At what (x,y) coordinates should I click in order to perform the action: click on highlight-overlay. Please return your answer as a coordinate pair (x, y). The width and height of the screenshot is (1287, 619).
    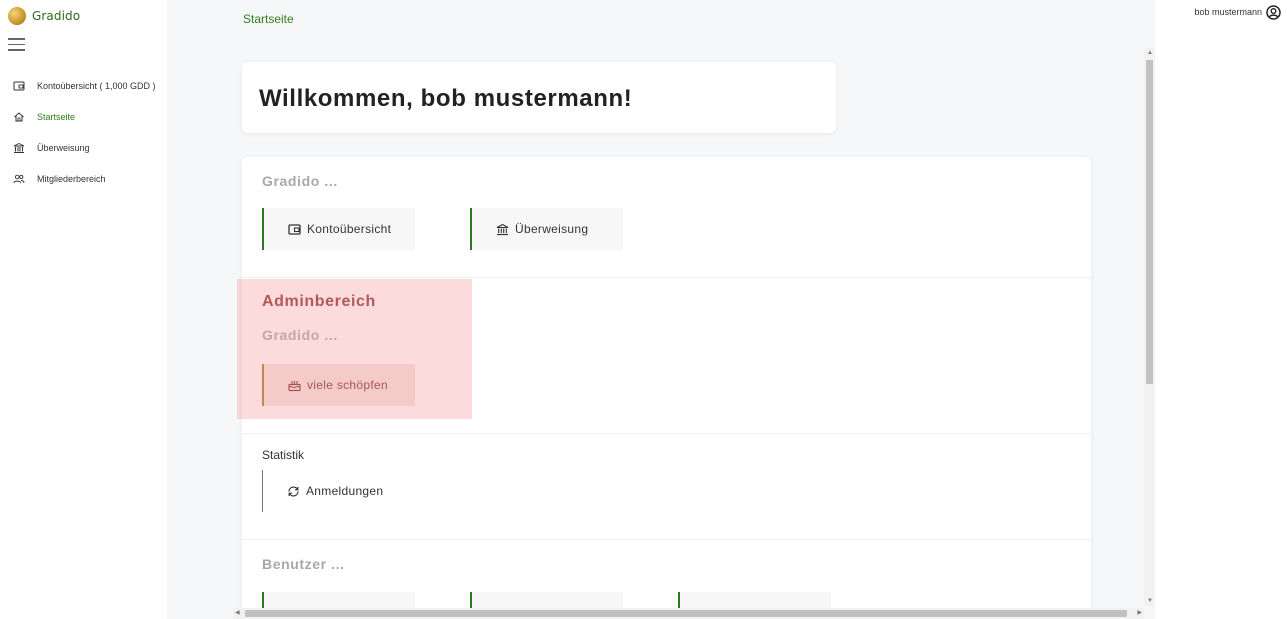
    Looking at the image, I should click on (354, 349).